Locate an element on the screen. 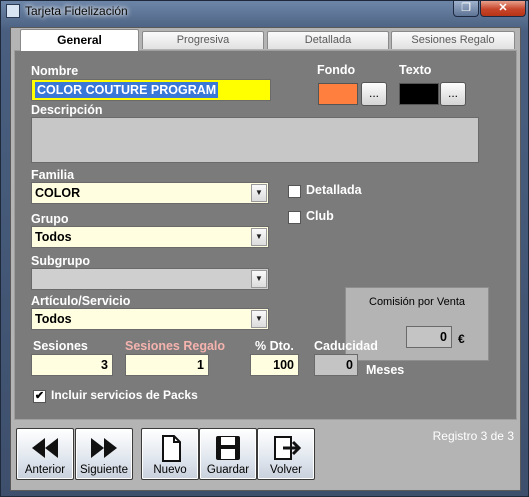 The image size is (529, 497). restore-button: ❐ is located at coordinates (466, 9).